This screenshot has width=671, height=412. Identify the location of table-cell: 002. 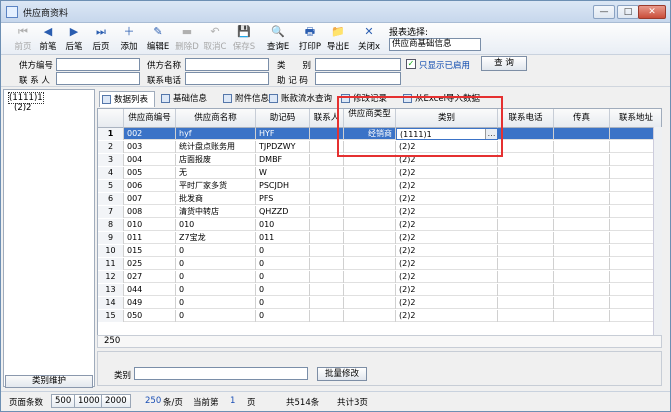
(150, 134).